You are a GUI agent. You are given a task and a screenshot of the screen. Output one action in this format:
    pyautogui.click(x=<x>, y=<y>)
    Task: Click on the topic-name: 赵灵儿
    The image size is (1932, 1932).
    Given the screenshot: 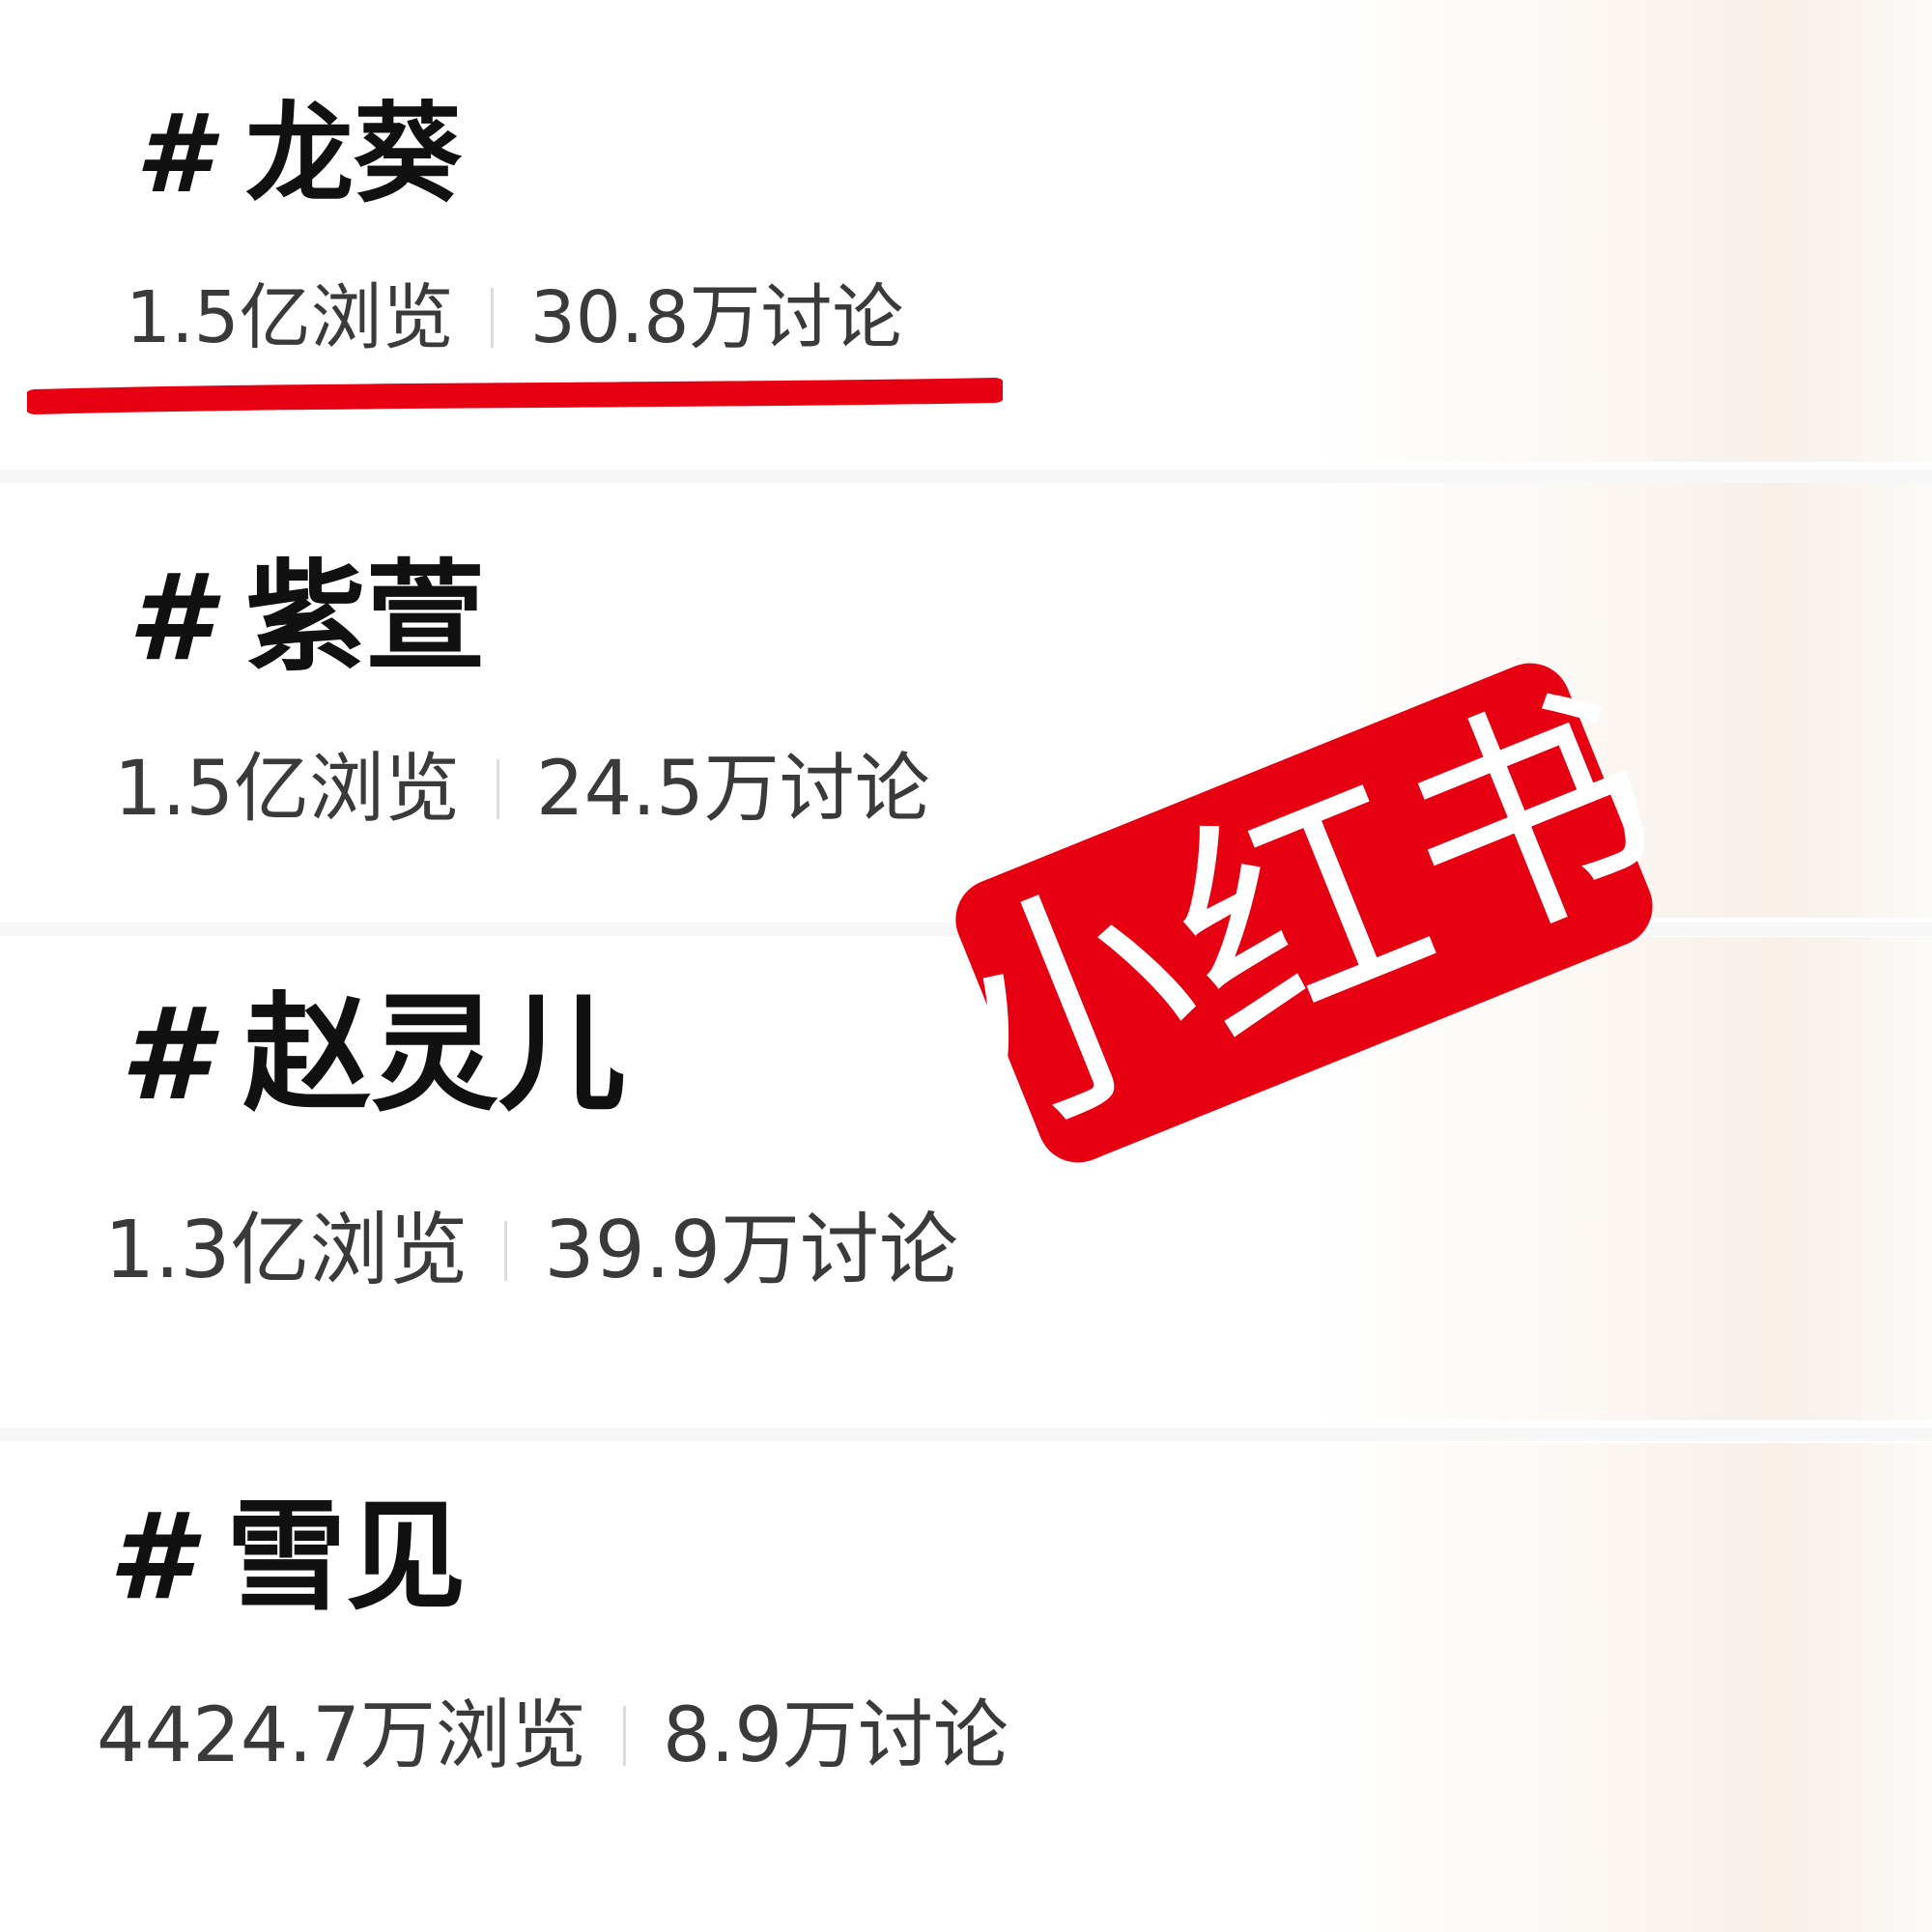 What is the action you would take?
    pyautogui.click(x=434, y=1054)
    